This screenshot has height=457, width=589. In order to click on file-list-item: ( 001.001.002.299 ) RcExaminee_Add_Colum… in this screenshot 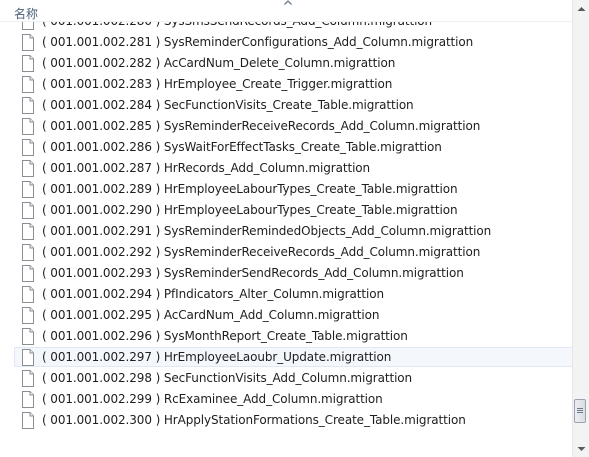, I will do `click(293, 399)`.